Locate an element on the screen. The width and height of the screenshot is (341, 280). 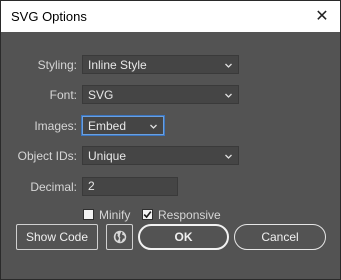
cancel-button: Cancel is located at coordinates (280, 237).